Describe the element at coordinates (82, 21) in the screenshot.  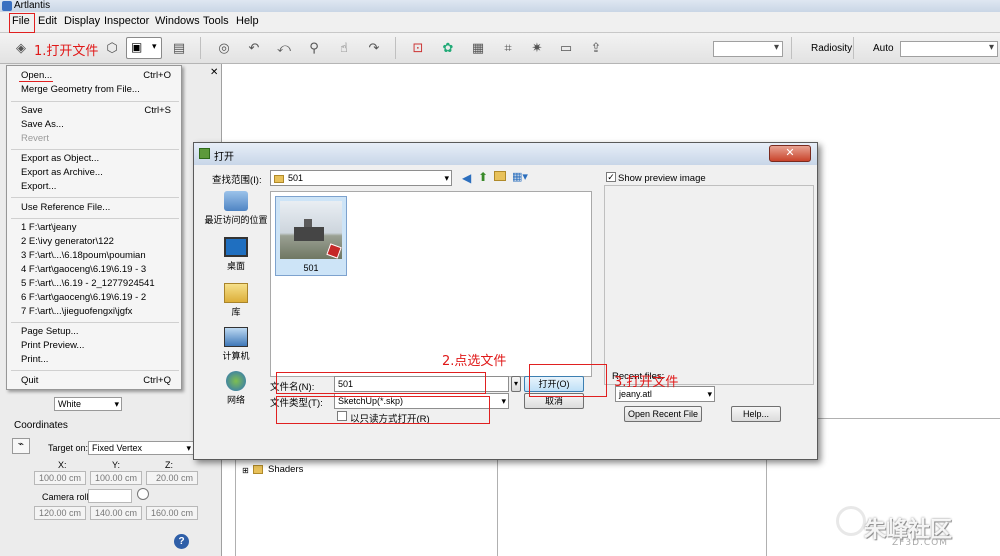
I see `menu-display: Display` at that location.